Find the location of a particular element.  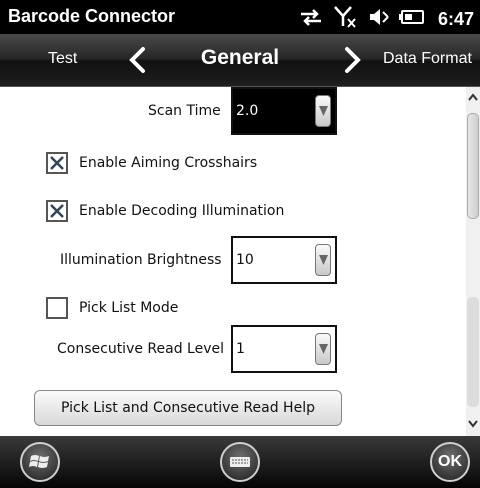

keyboard-button is located at coordinates (240, 462).